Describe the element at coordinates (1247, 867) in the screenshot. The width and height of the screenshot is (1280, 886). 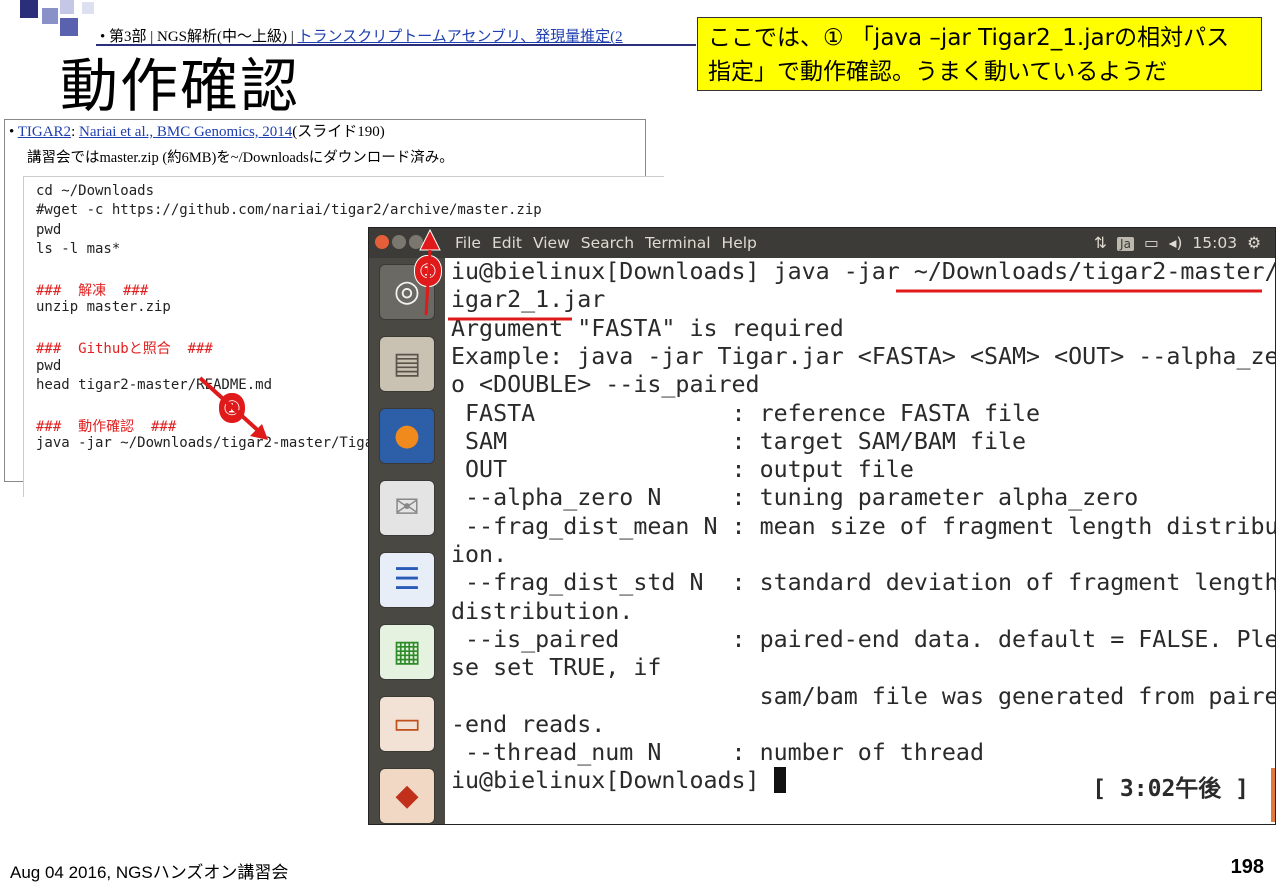
I see `page-number: 198` at that location.